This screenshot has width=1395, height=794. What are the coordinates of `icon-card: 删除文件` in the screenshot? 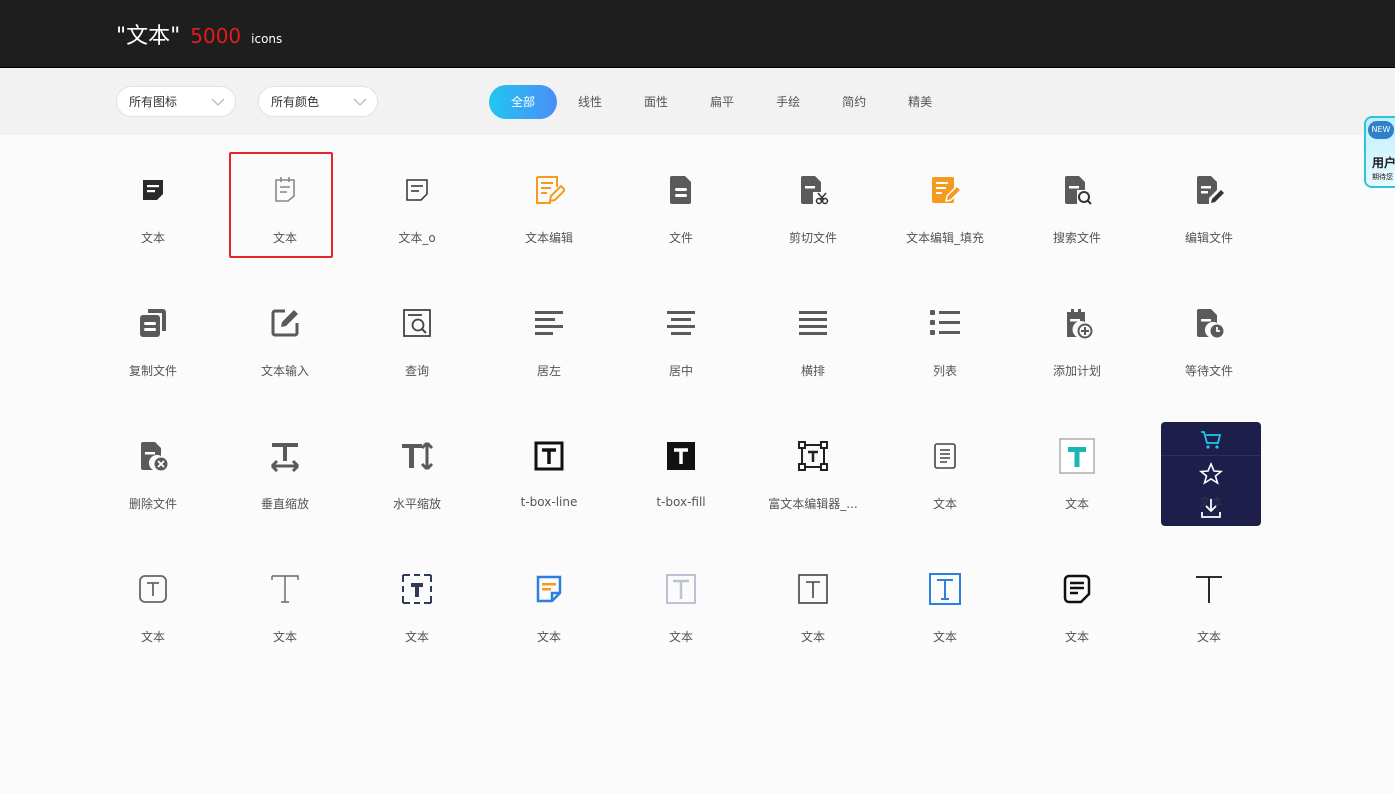 It's located at (153, 468).